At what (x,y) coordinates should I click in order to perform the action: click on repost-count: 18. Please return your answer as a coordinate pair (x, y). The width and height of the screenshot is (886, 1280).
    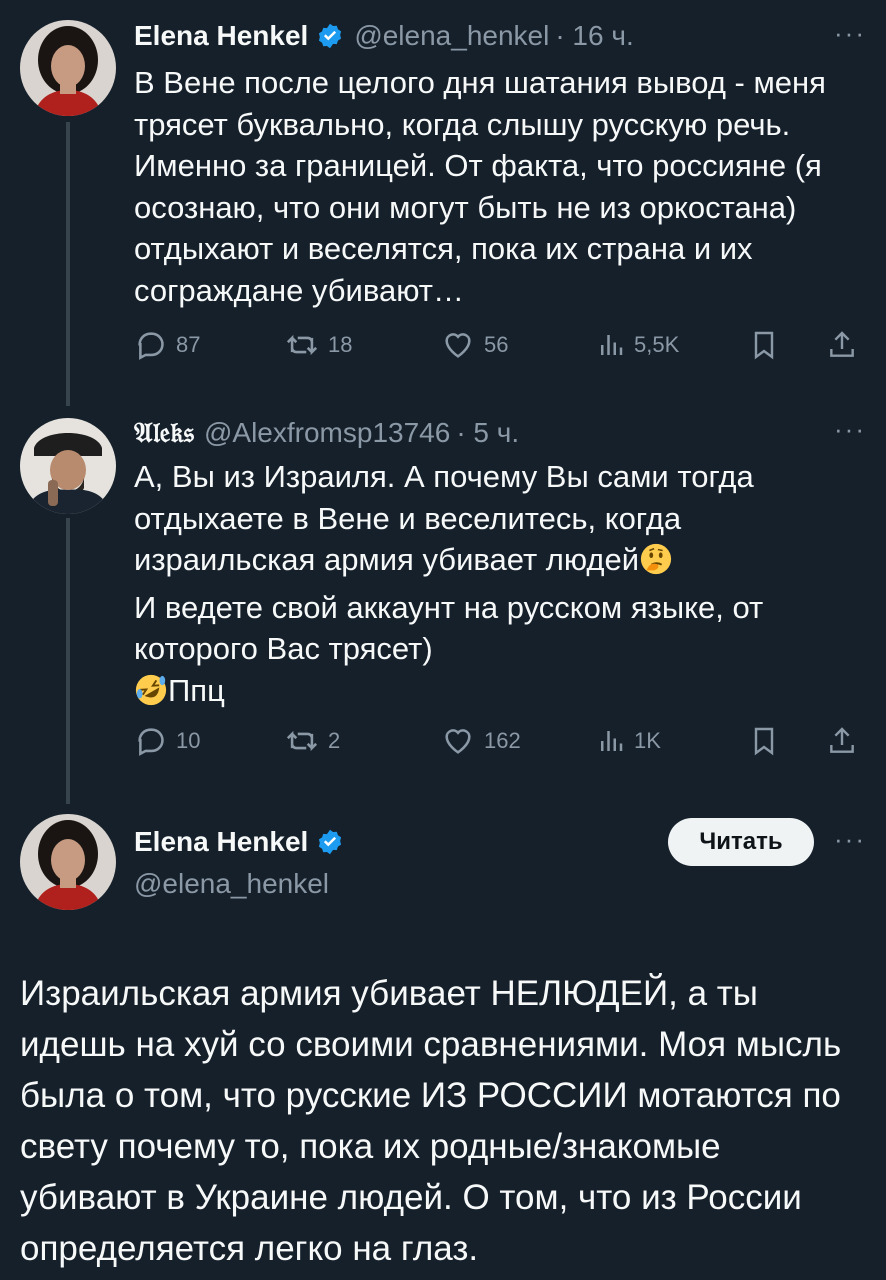
    Looking at the image, I should click on (340, 344).